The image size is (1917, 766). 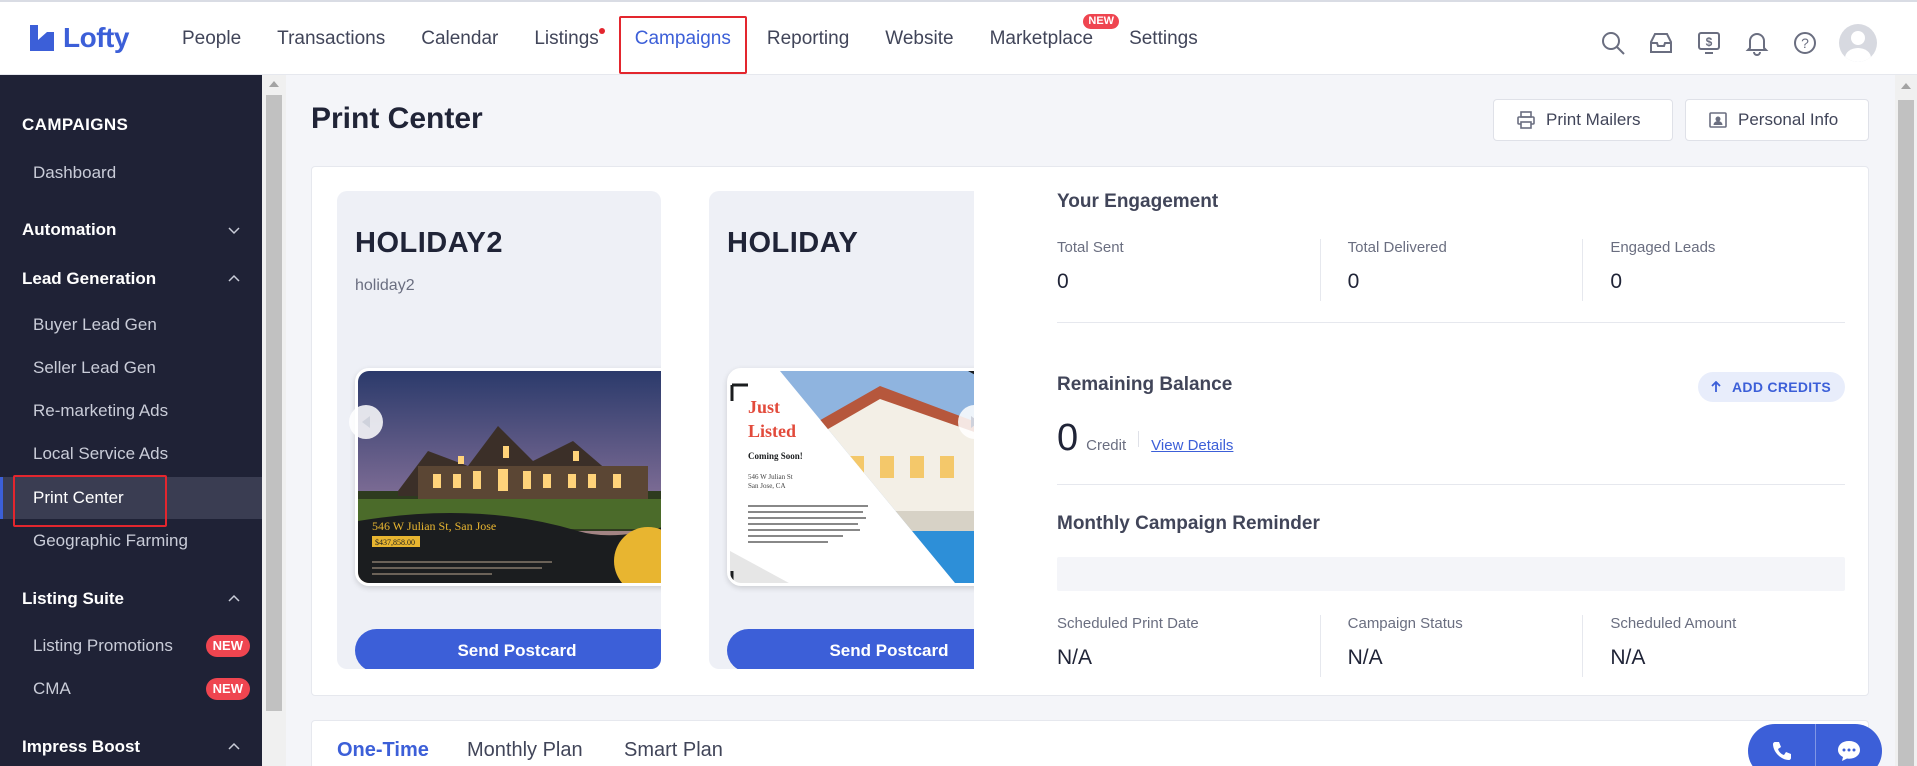 What do you see at coordinates (1163, 39) in the screenshot?
I see `nav-settings: Settings` at bounding box center [1163, 39].